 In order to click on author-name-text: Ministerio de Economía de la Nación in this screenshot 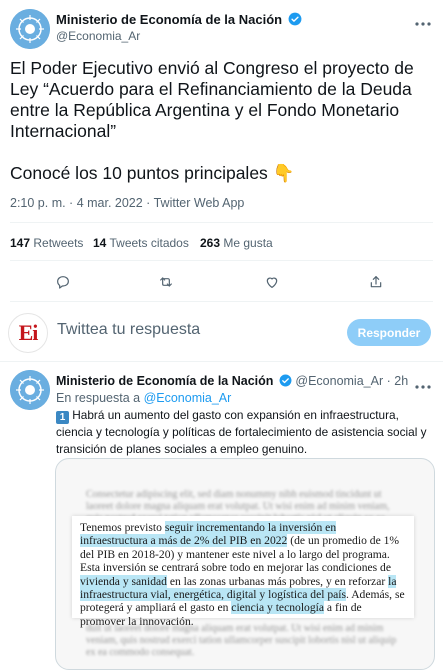, I will do `click(169, 19)`.